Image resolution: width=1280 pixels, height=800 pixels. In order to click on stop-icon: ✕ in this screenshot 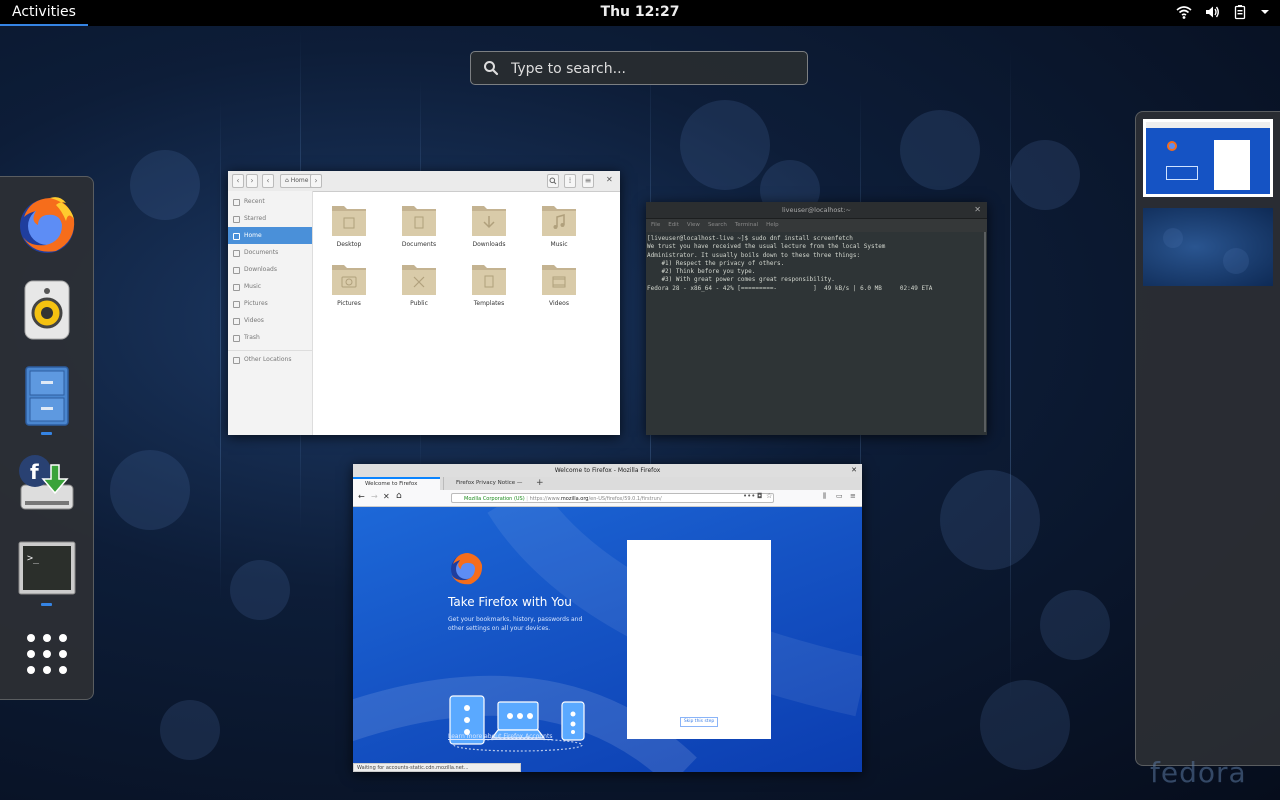, I will do `click(386, 496)`.